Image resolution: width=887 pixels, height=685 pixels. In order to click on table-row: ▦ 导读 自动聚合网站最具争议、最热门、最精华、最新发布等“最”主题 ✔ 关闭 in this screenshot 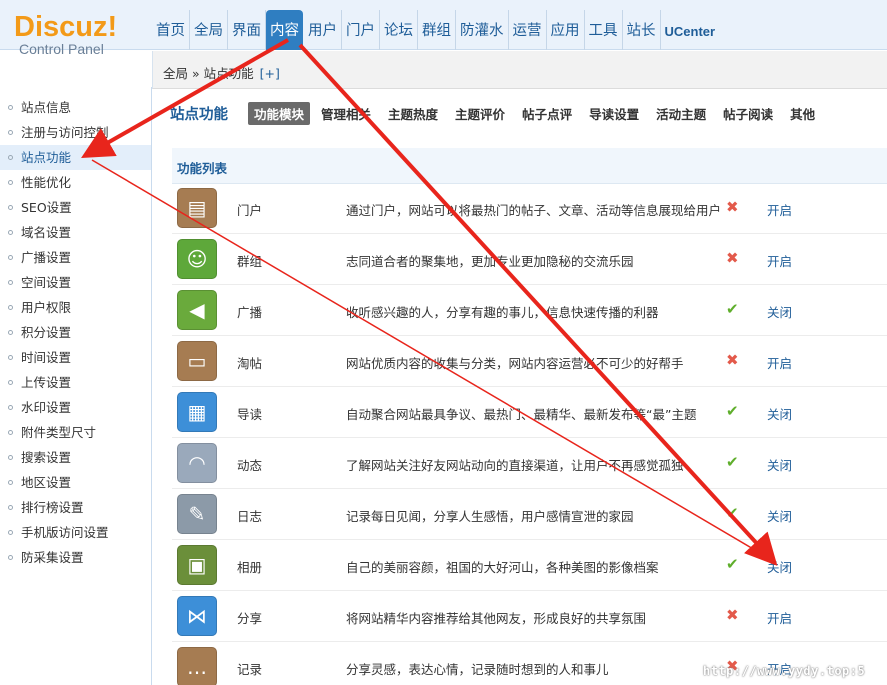, I will do `click(529, 412)`.